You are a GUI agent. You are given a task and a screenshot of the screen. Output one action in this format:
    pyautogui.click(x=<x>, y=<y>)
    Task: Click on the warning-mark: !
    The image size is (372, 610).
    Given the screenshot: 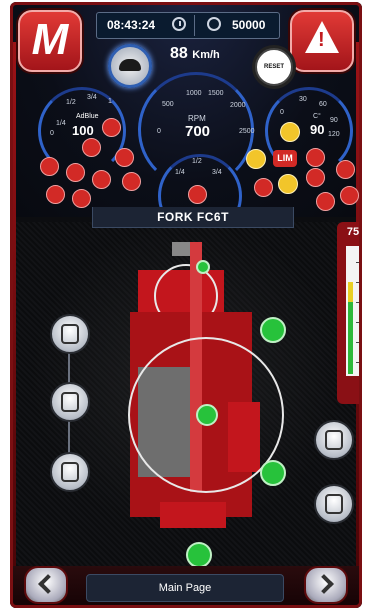 What is the action you would take?
    pyautogui.click(x=321, y=40)
    